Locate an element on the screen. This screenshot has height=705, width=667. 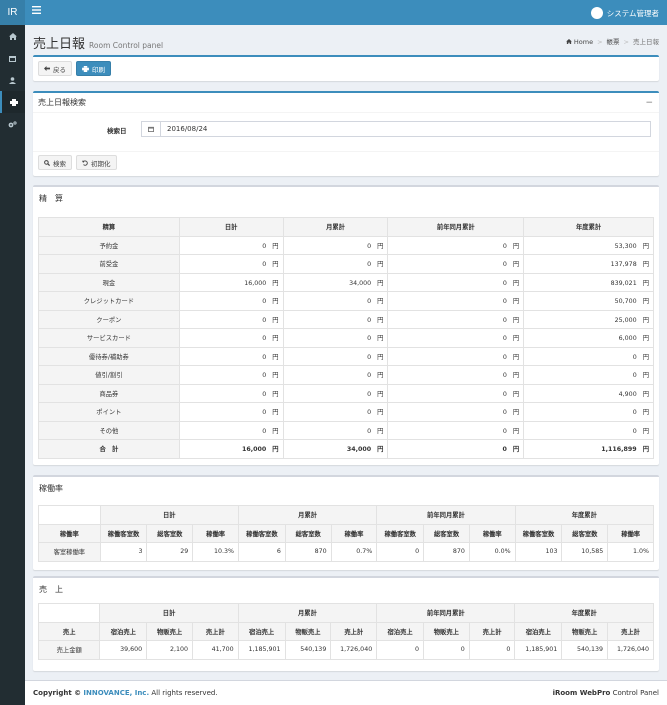
table-row: 現金 16,000 円 34,000 円 0 円 839,021 円 is located at coordinates (346, 282).